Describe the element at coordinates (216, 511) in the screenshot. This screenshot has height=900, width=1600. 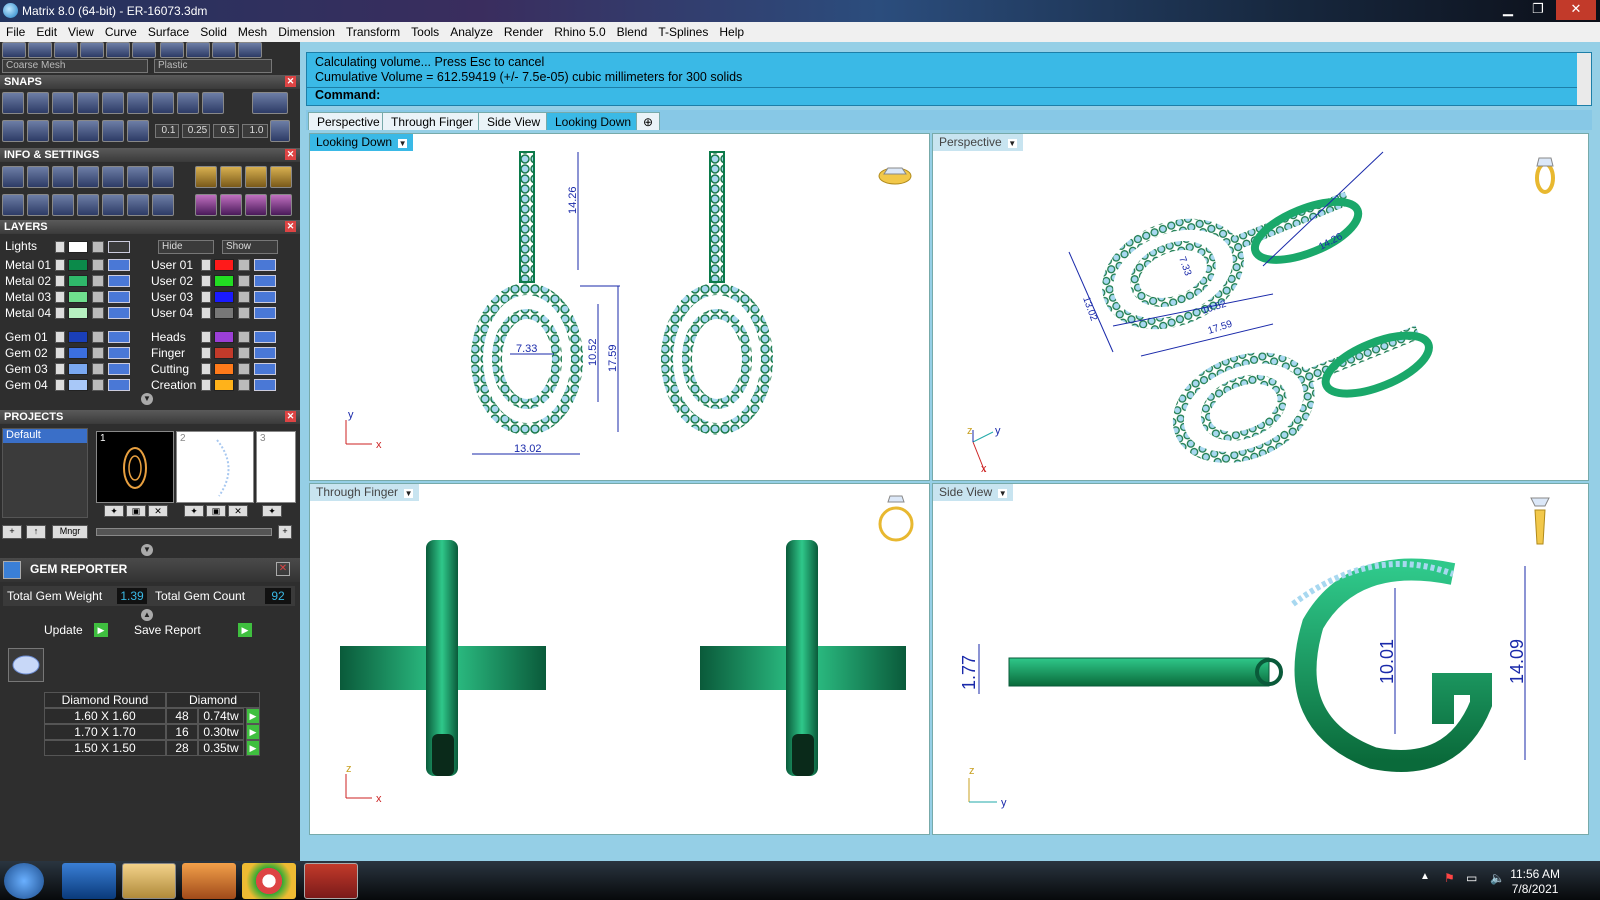
I see `thumb-save-icon: ▣` at that location.